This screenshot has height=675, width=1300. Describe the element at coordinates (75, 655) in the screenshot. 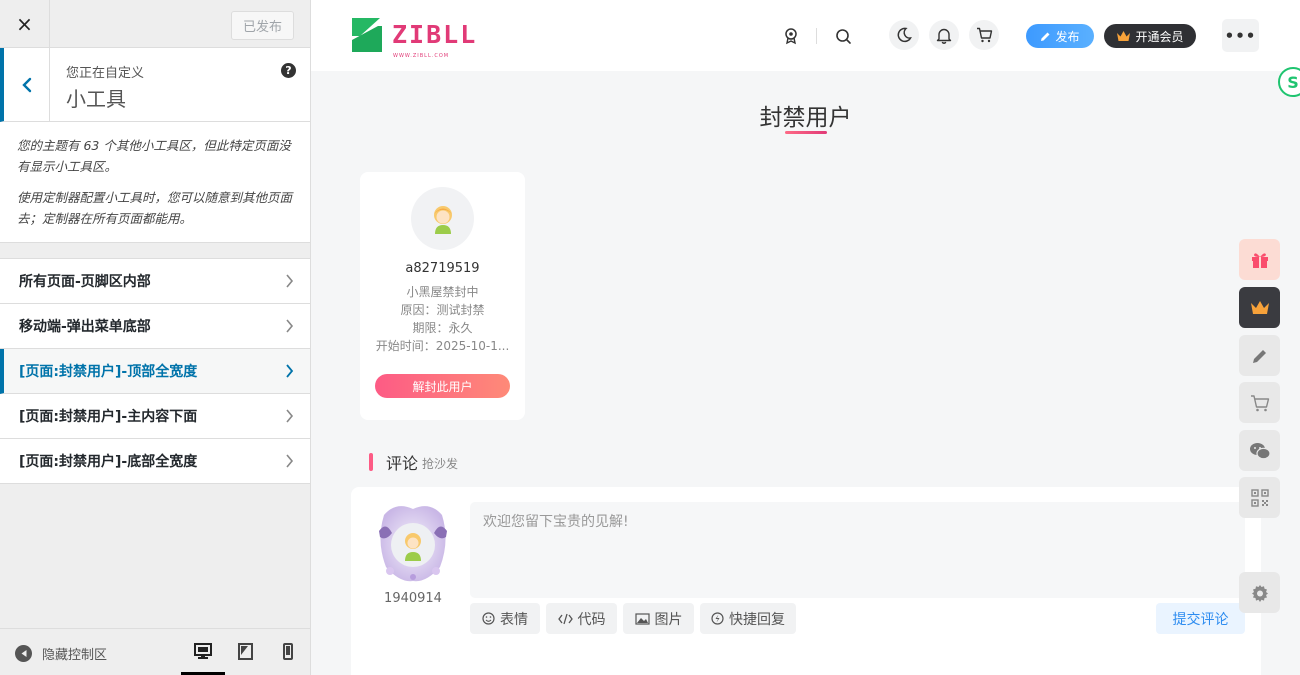

I see `hide-controls-label: 隐藏控制区` at that location.